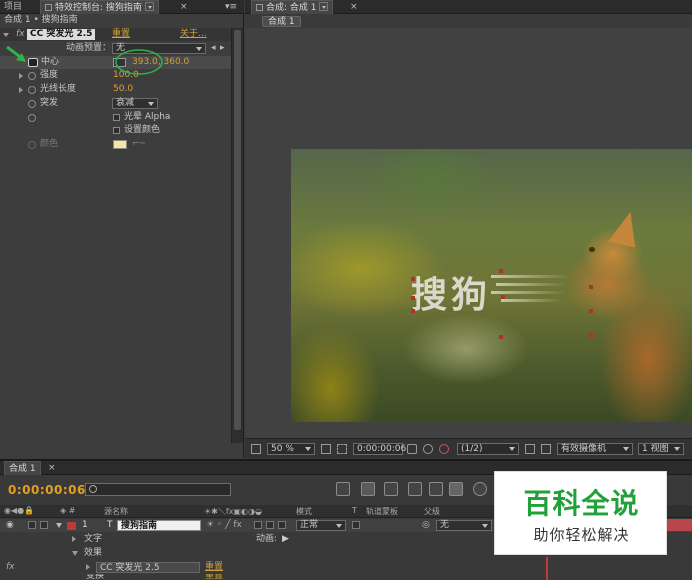 The height and width of the screenshot is (580, 692). What do you see at coordinates (412, 449) in the screenshot?
I see `snapshot-camera-icon` at bounding box center [412, 449].